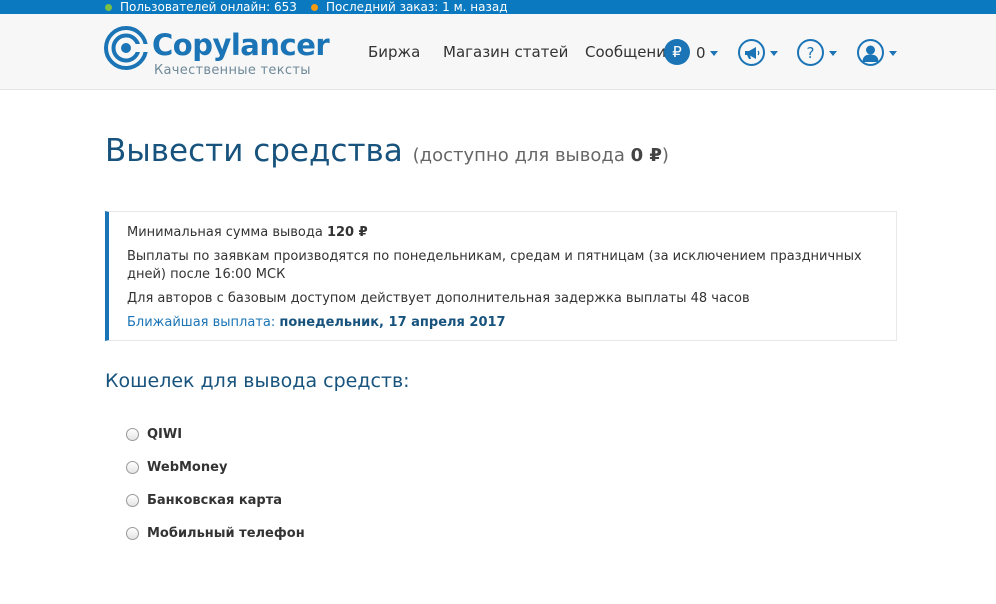 The width and height of the screenshot is (996, 604). Describe the element at coordinates (226, 533) in the screenshot. I see `wallet-label: Мобильный телефон` at that location.